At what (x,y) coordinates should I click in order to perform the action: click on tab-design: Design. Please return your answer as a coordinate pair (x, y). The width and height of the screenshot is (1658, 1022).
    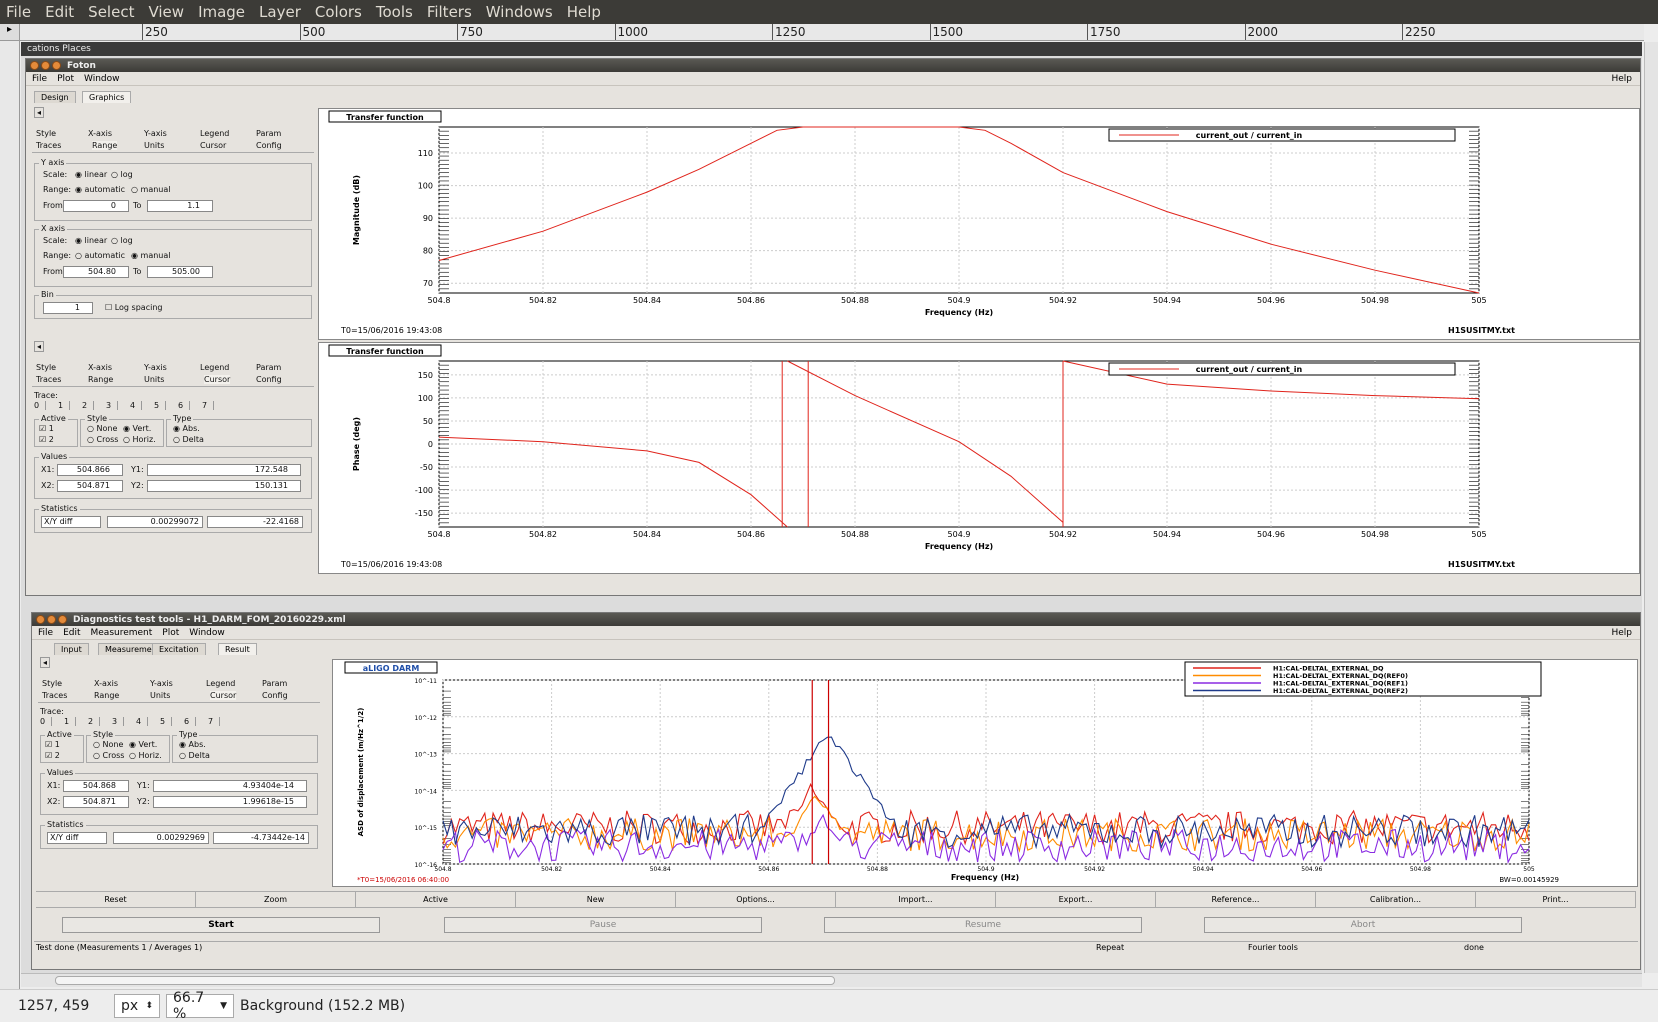
    Looking at the image, I should click on (55, 97).